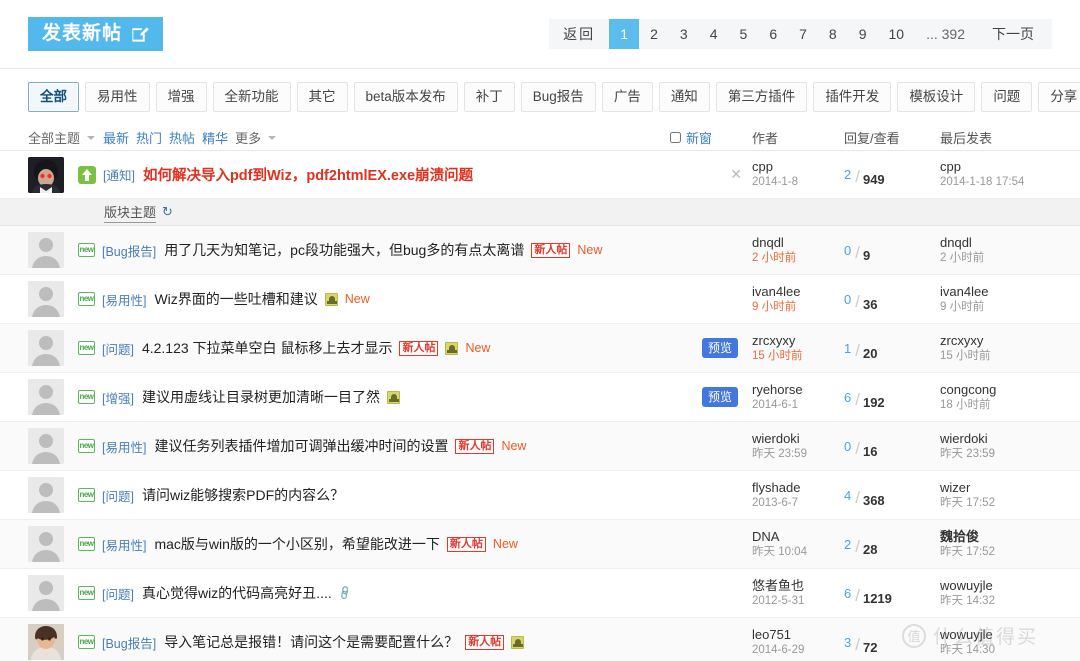  Describe the element at coordinates (684, 34) in the screenshot. I see `pagination-page-3: 3` at that location.